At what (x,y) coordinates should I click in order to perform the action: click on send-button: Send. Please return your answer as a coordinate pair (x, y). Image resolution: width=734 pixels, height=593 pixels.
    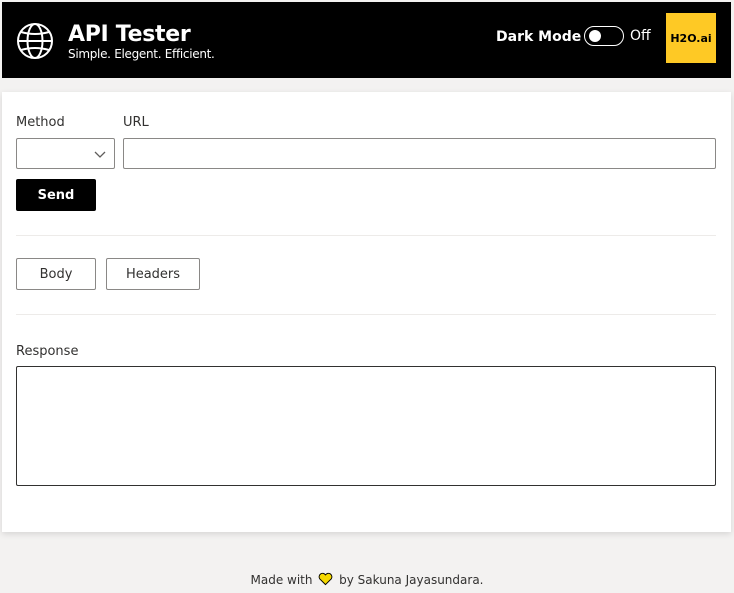
    Looking at the image, I should click on (56, 195).